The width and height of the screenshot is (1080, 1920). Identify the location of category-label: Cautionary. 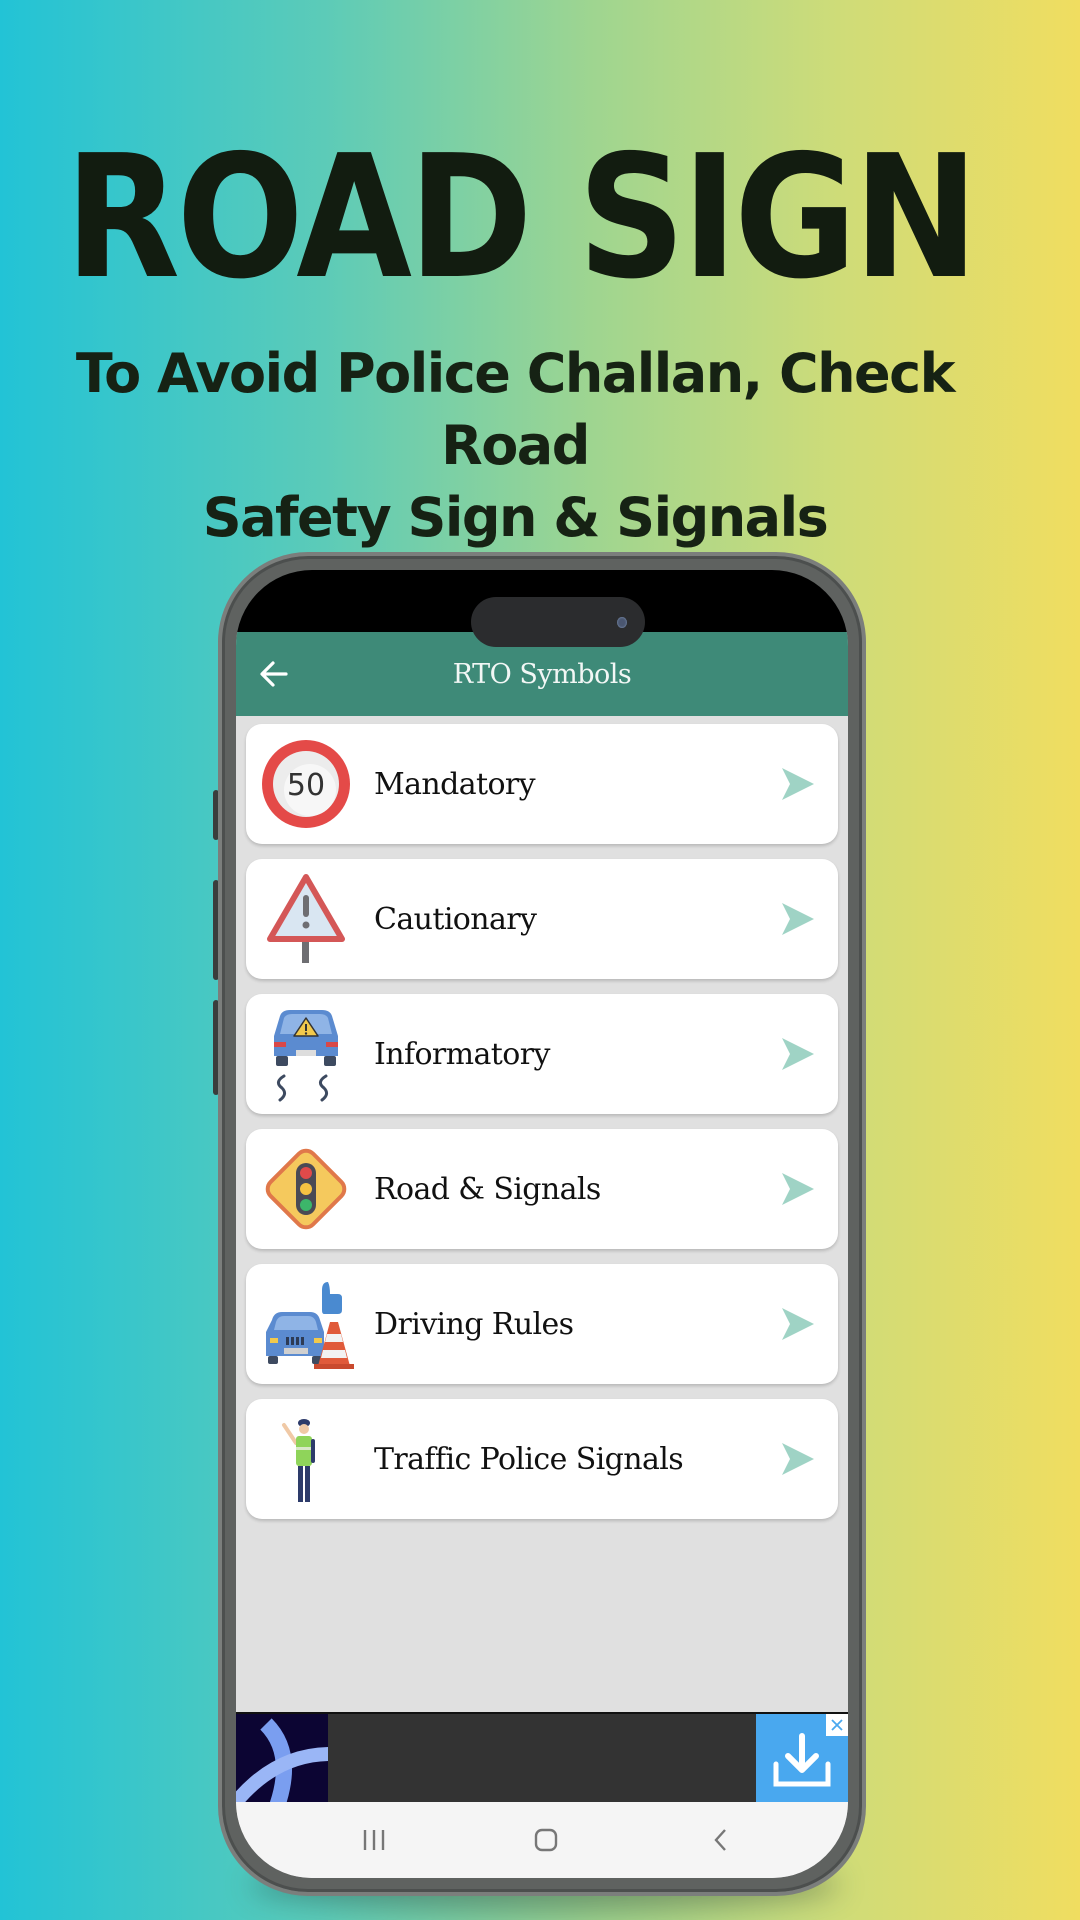
(455, 919).